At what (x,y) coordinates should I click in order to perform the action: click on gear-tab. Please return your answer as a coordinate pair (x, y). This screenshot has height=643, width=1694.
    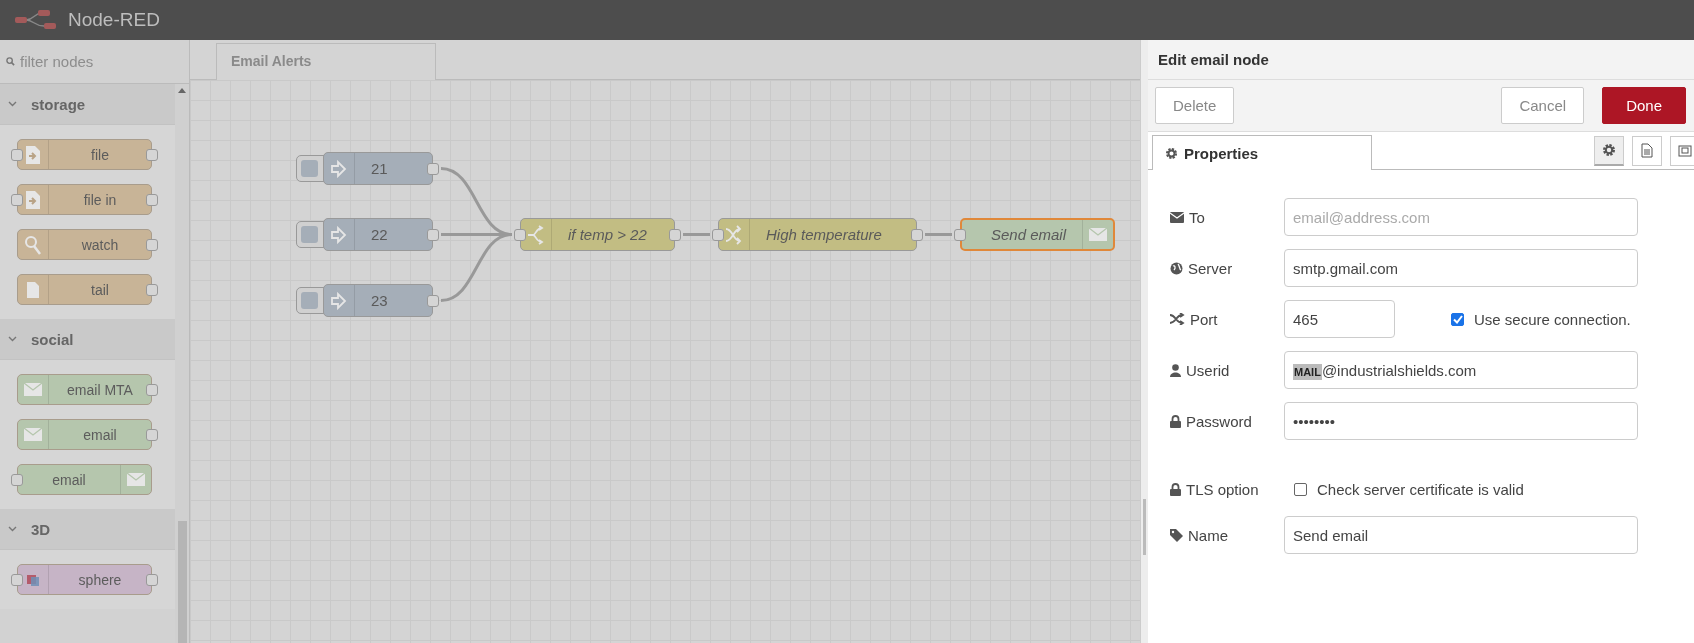
    Looking at the image, I should click on (1609, 150).